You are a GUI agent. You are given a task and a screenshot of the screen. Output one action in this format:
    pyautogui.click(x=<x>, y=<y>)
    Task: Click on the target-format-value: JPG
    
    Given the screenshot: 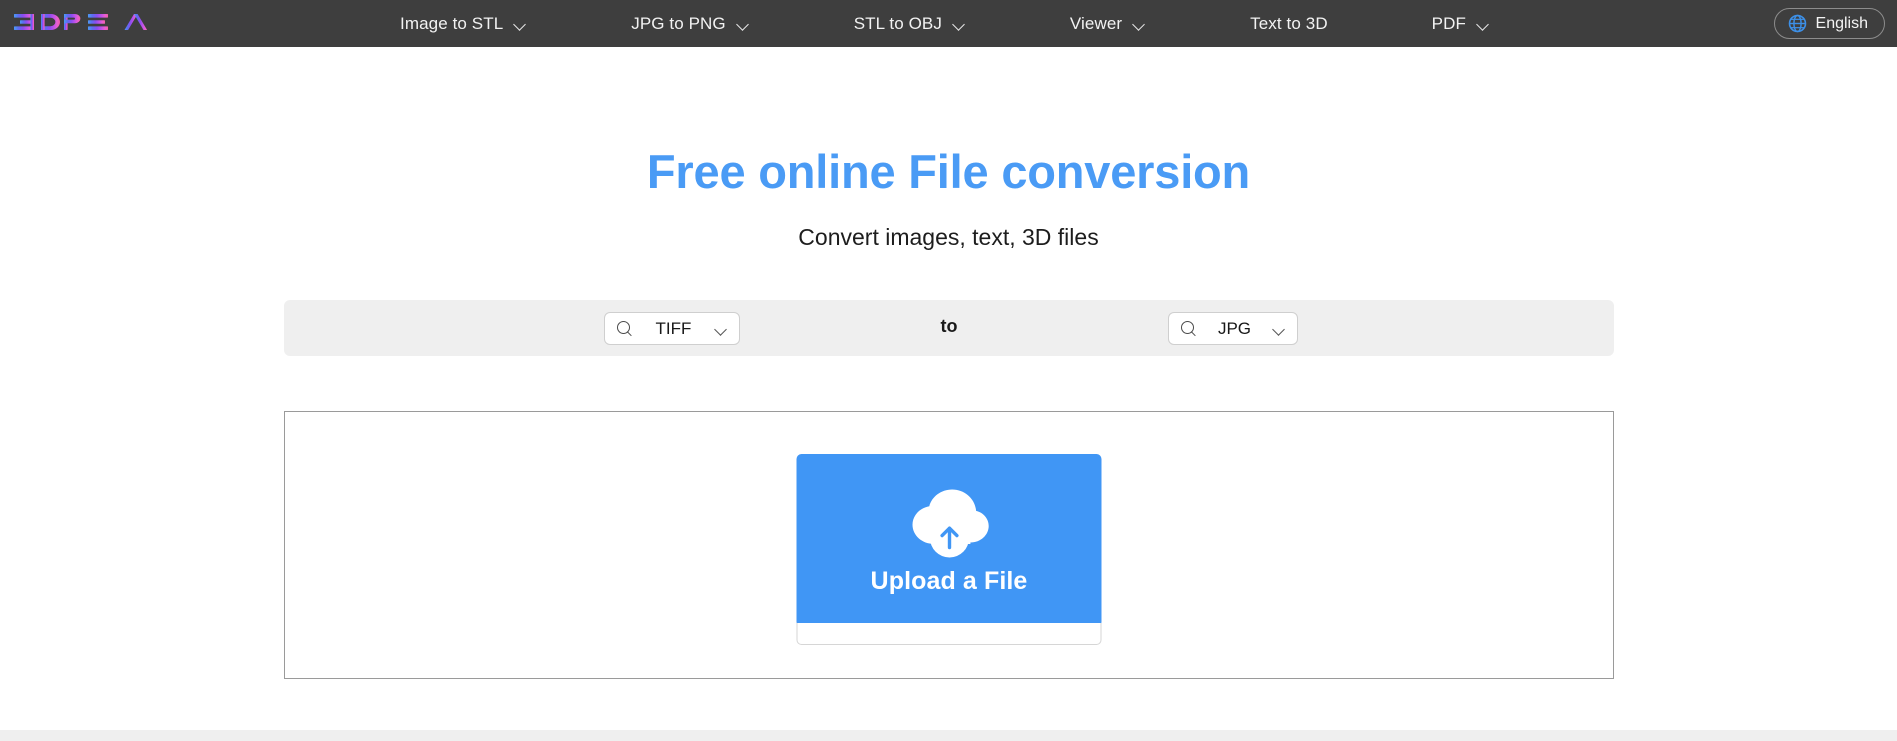 What is the action you would take?
    pyautogui.click(x=1234, y=328)
    